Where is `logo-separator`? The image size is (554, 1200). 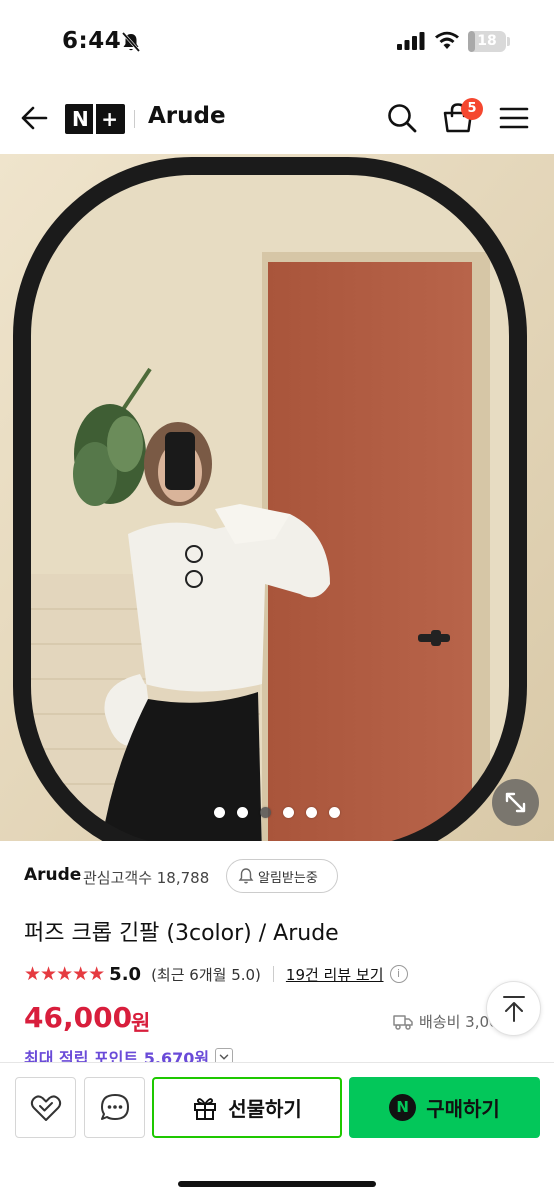
logo-separator is located at coordinates (95, 119).